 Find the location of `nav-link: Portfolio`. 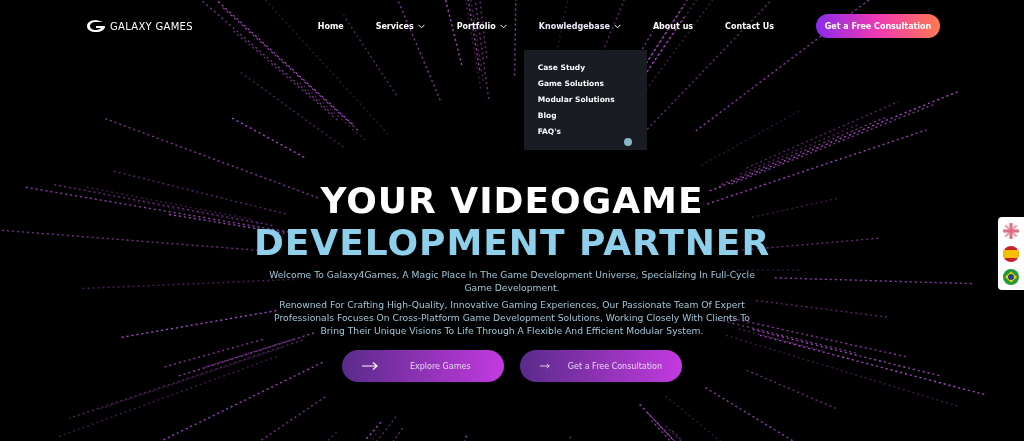

nav-link: Portfolio is located at coordinates (481, 26).